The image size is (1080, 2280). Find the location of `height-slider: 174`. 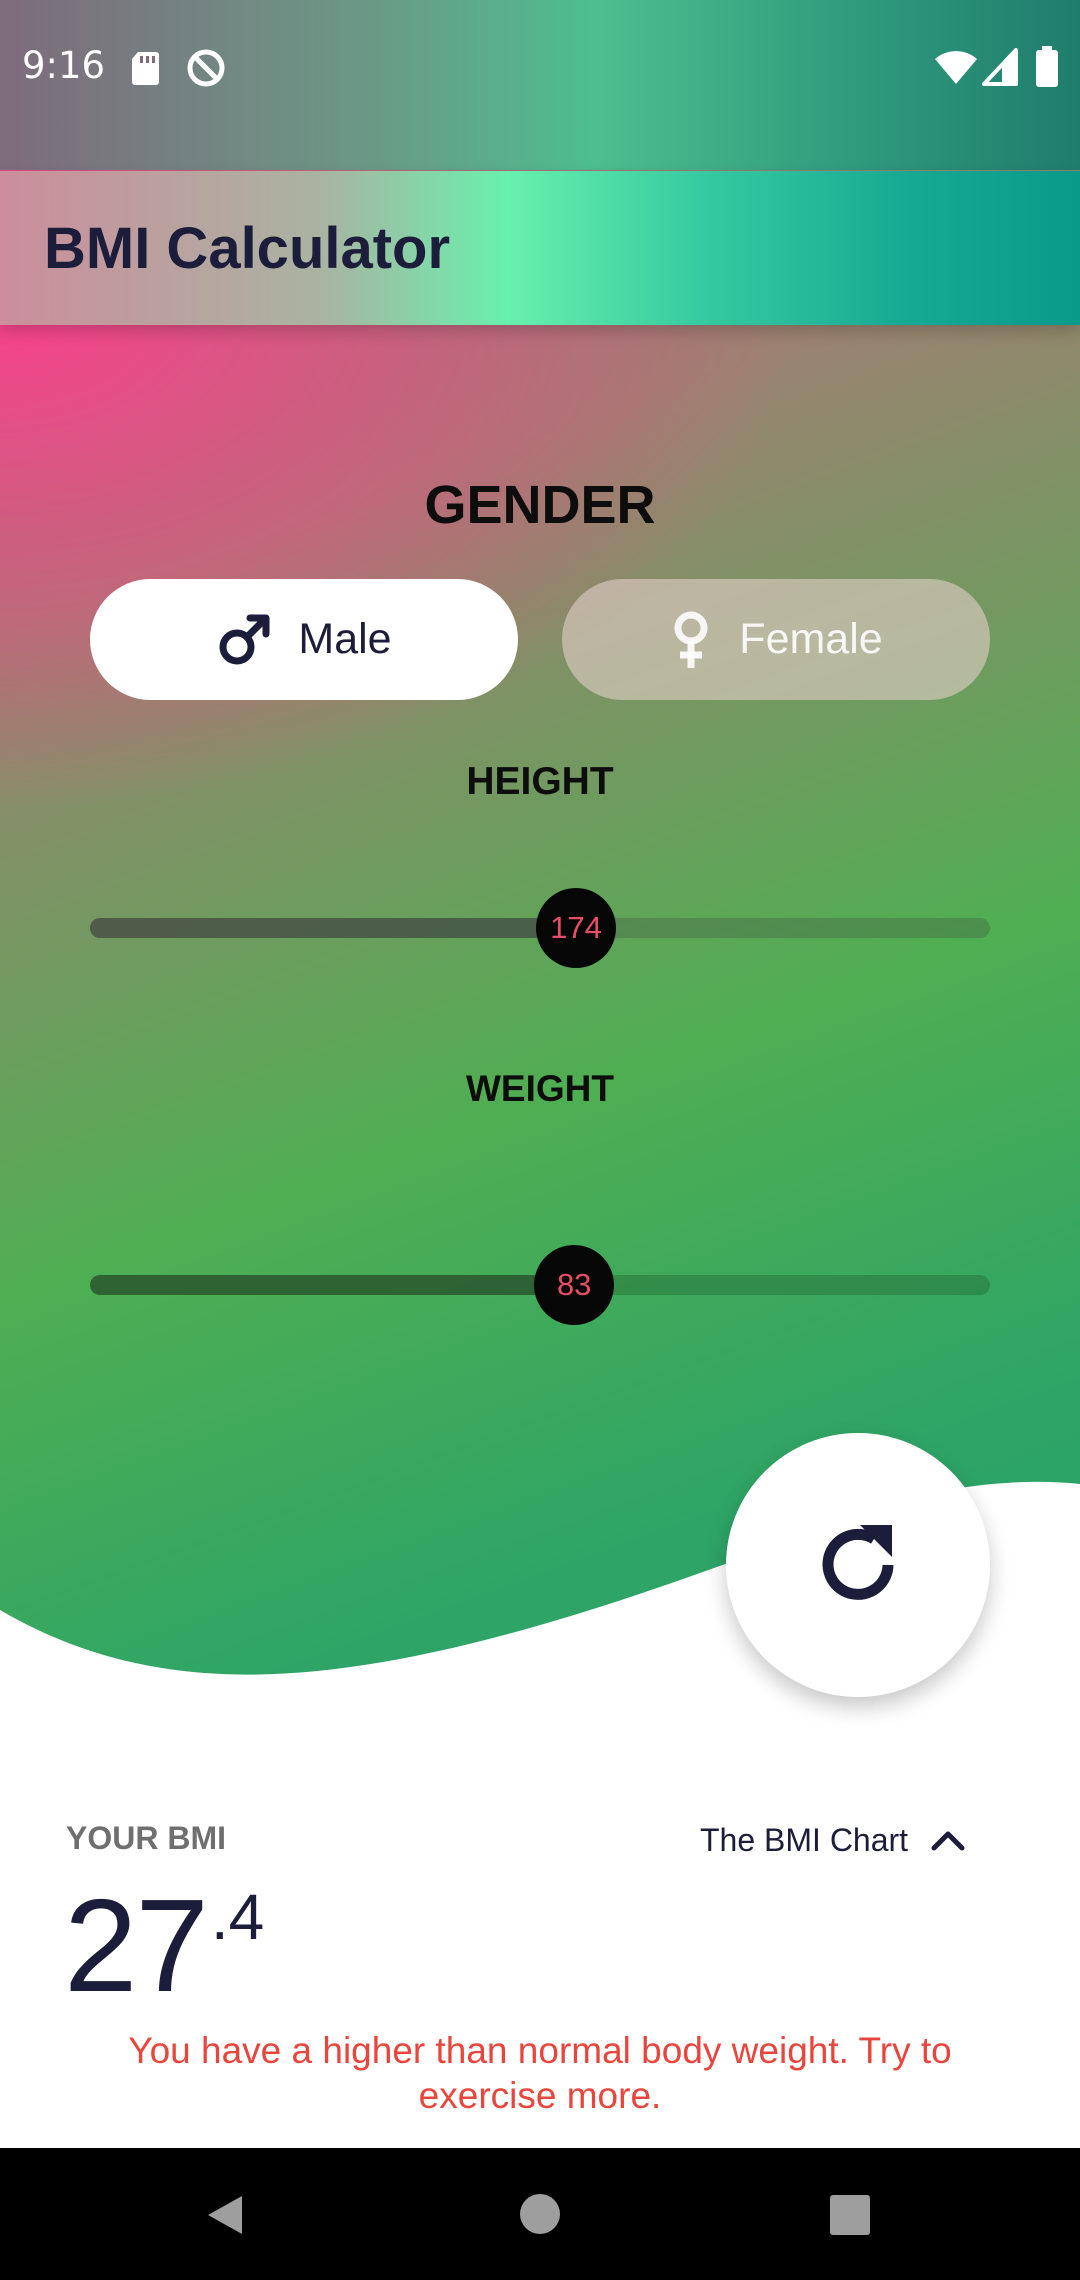

height-slider: 174 is located at coordinates (540, 928).